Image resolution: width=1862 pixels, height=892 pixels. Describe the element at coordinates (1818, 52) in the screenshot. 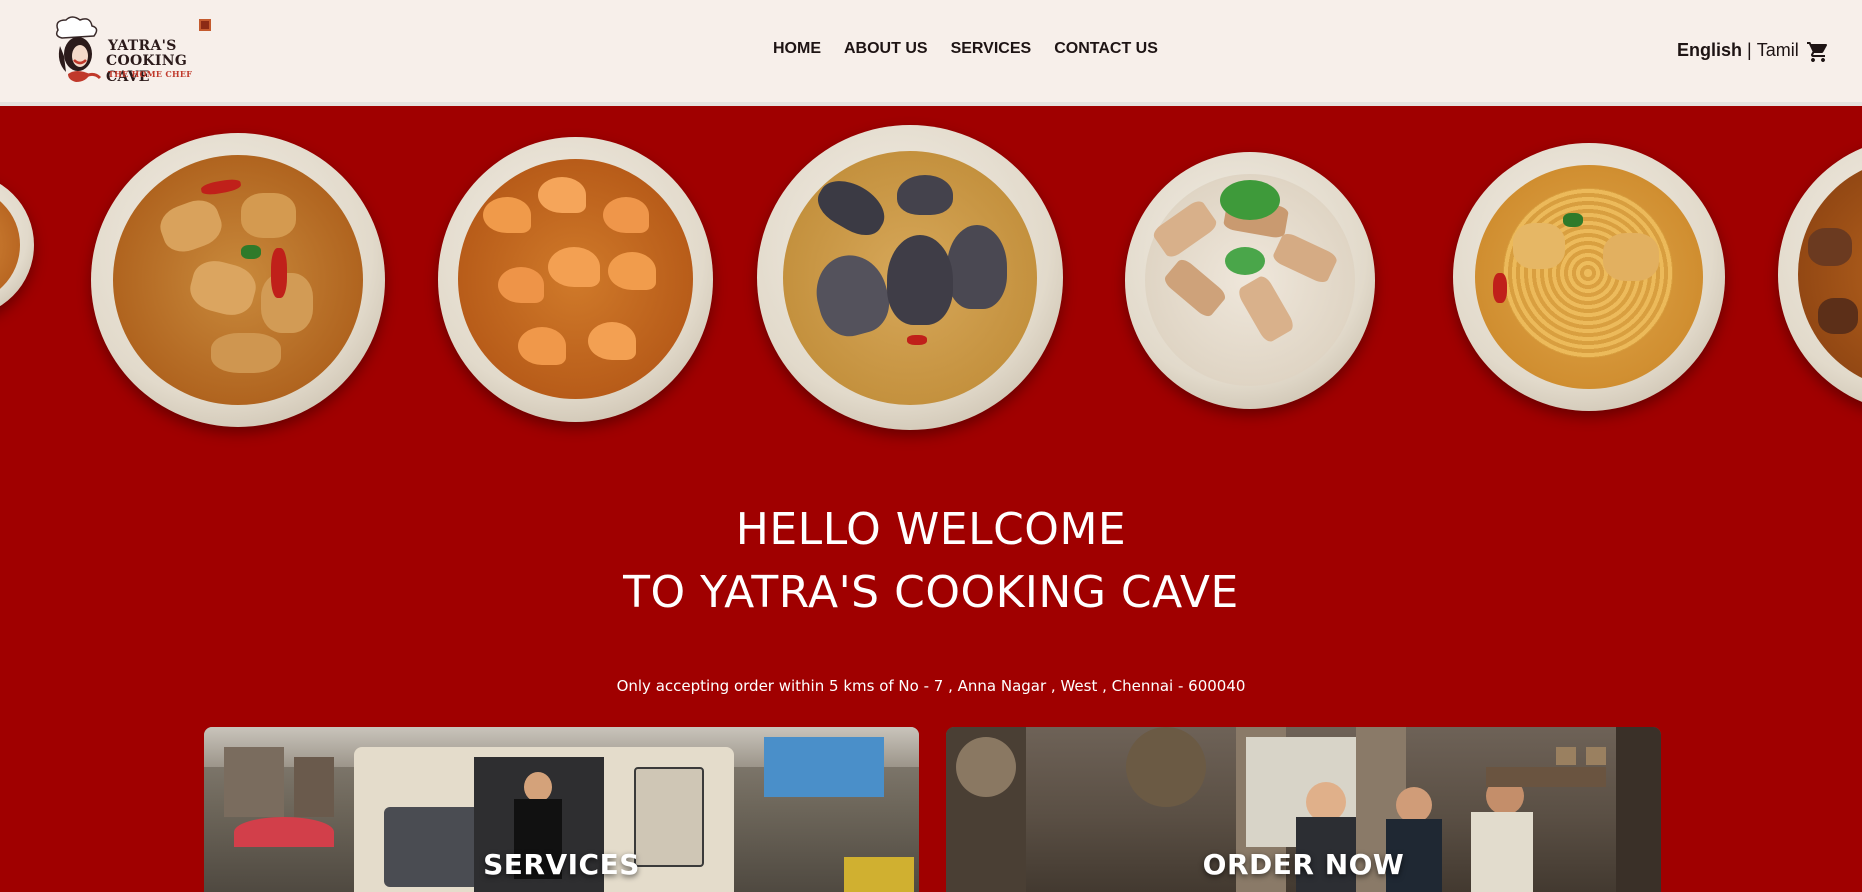

I see `cart-icon` at that location.